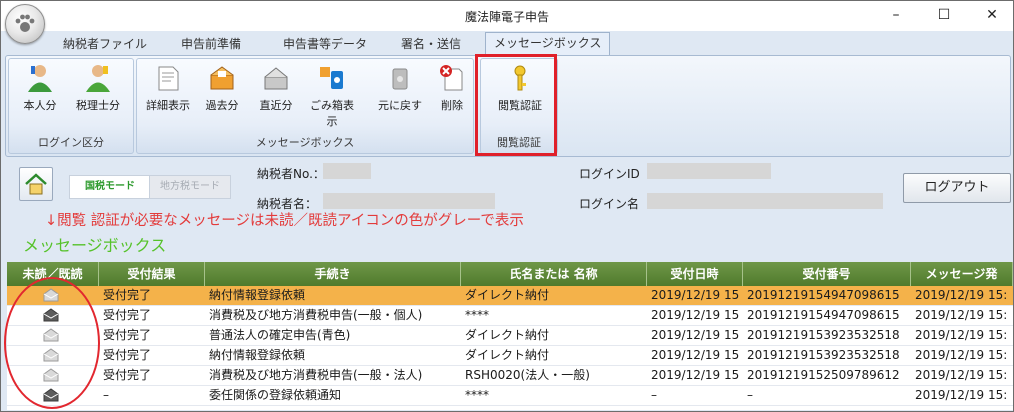  Describe the element at coordinates (222, 105) in the screenshot. I see `past-label: 過去分` at that location.